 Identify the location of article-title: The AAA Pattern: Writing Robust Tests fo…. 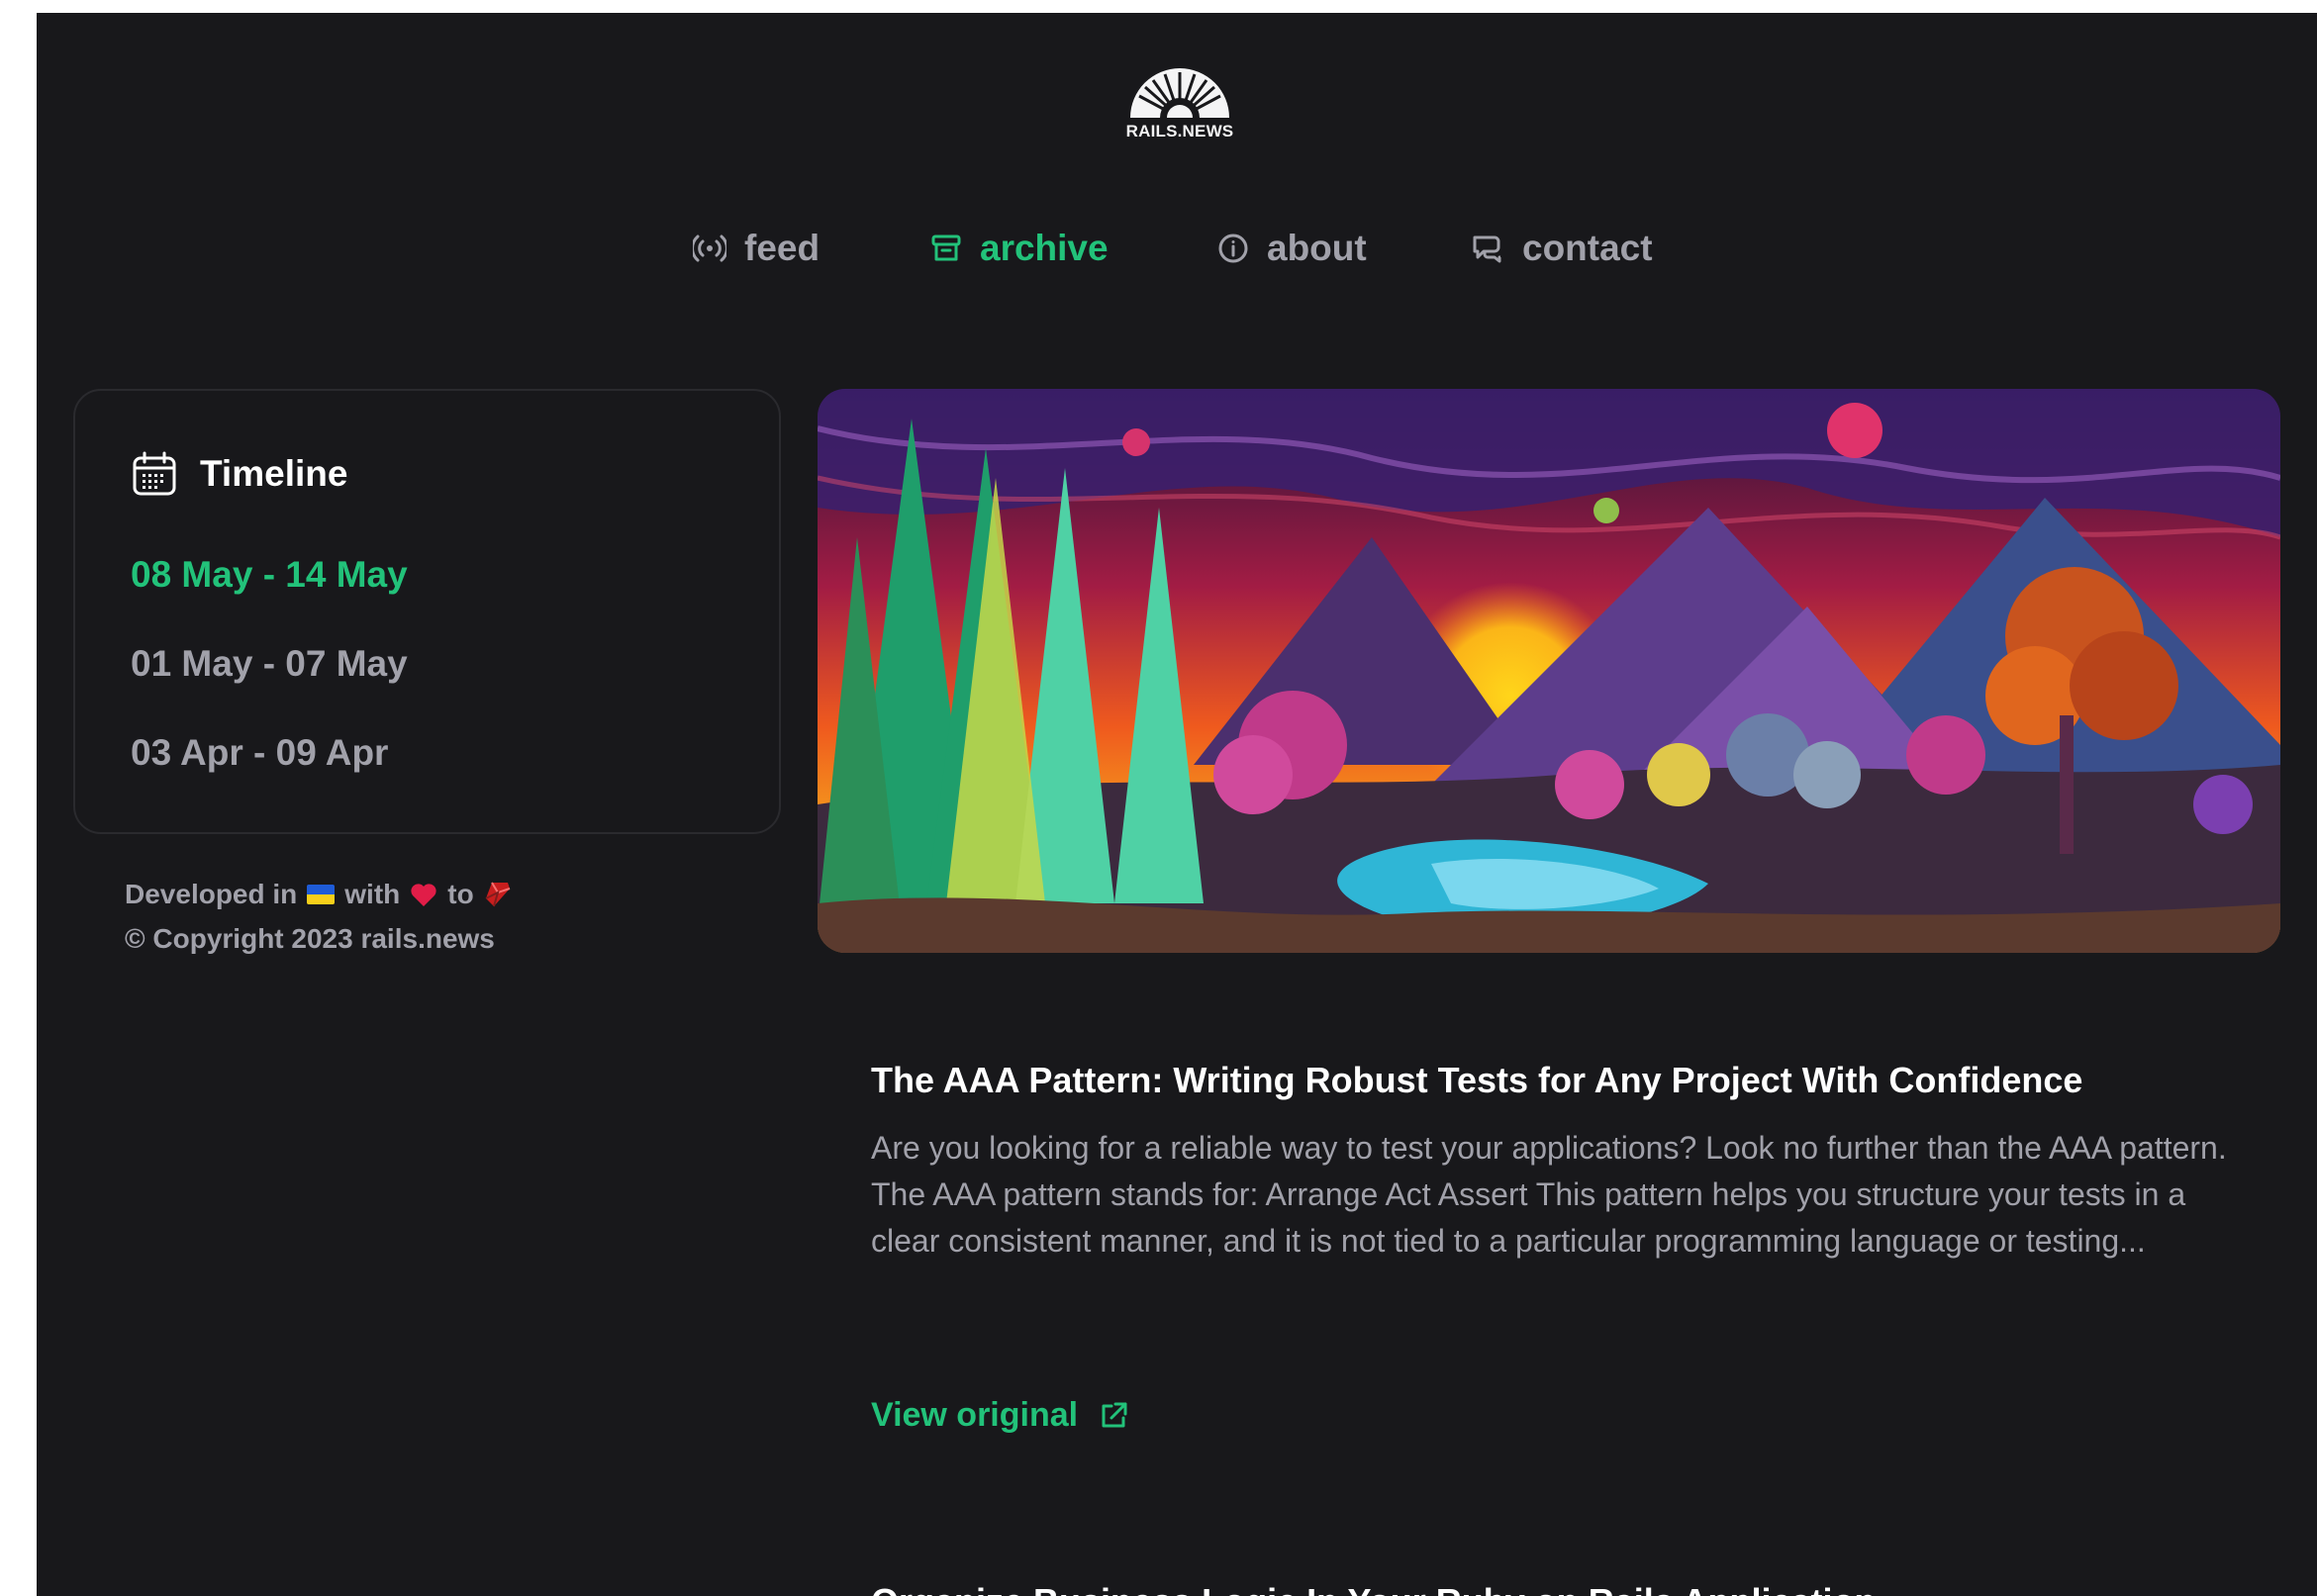
(1564, 1080).